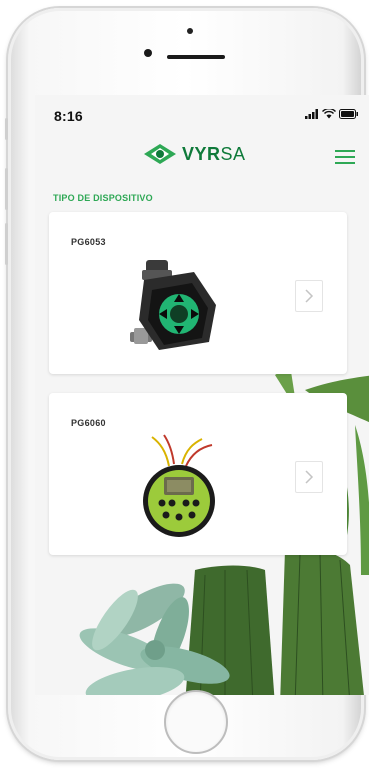  I want to click on logo-text-thin: SA, so click(233, 153).